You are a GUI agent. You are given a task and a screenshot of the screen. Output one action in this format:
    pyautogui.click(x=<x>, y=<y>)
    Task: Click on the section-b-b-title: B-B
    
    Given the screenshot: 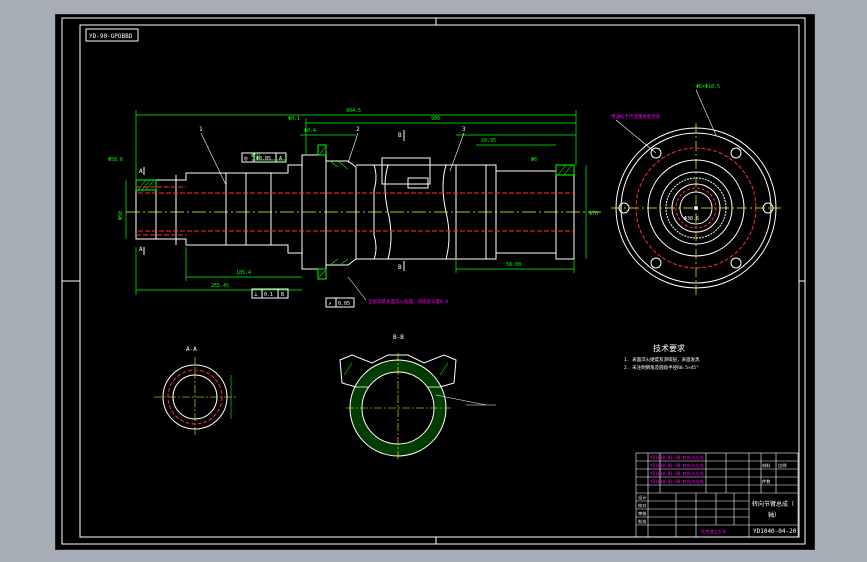 What is the action you would take?
    pyautogui.click(x=398, y=337)
    